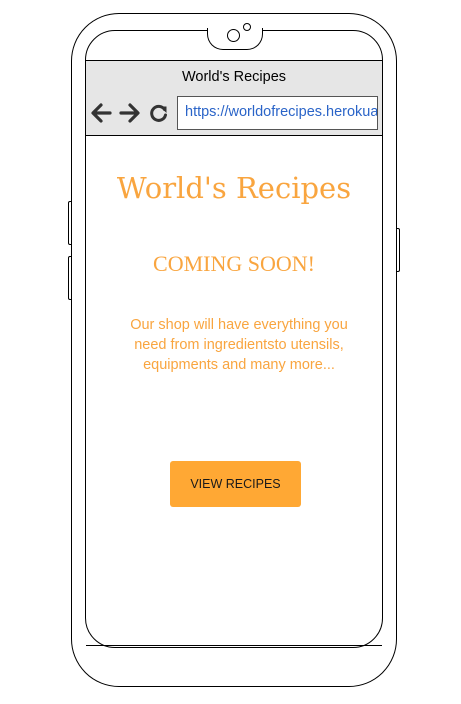 The height and width of the screenshot is (704, 461). I want to click on volume-down-button, so click(70, 278).